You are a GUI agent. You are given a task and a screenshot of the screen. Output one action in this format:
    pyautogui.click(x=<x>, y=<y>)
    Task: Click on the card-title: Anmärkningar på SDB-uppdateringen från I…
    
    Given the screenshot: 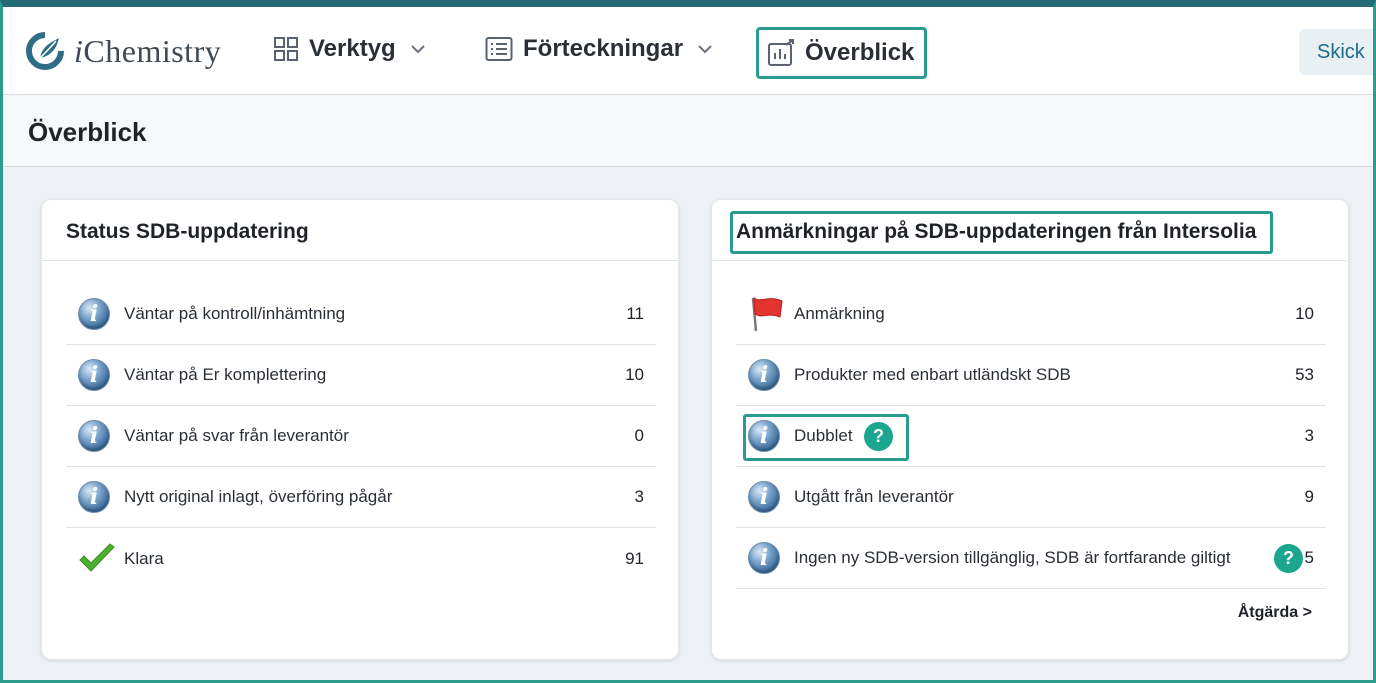 What is the action you would take?
    pyautogui.click(x=996, y=231)
    